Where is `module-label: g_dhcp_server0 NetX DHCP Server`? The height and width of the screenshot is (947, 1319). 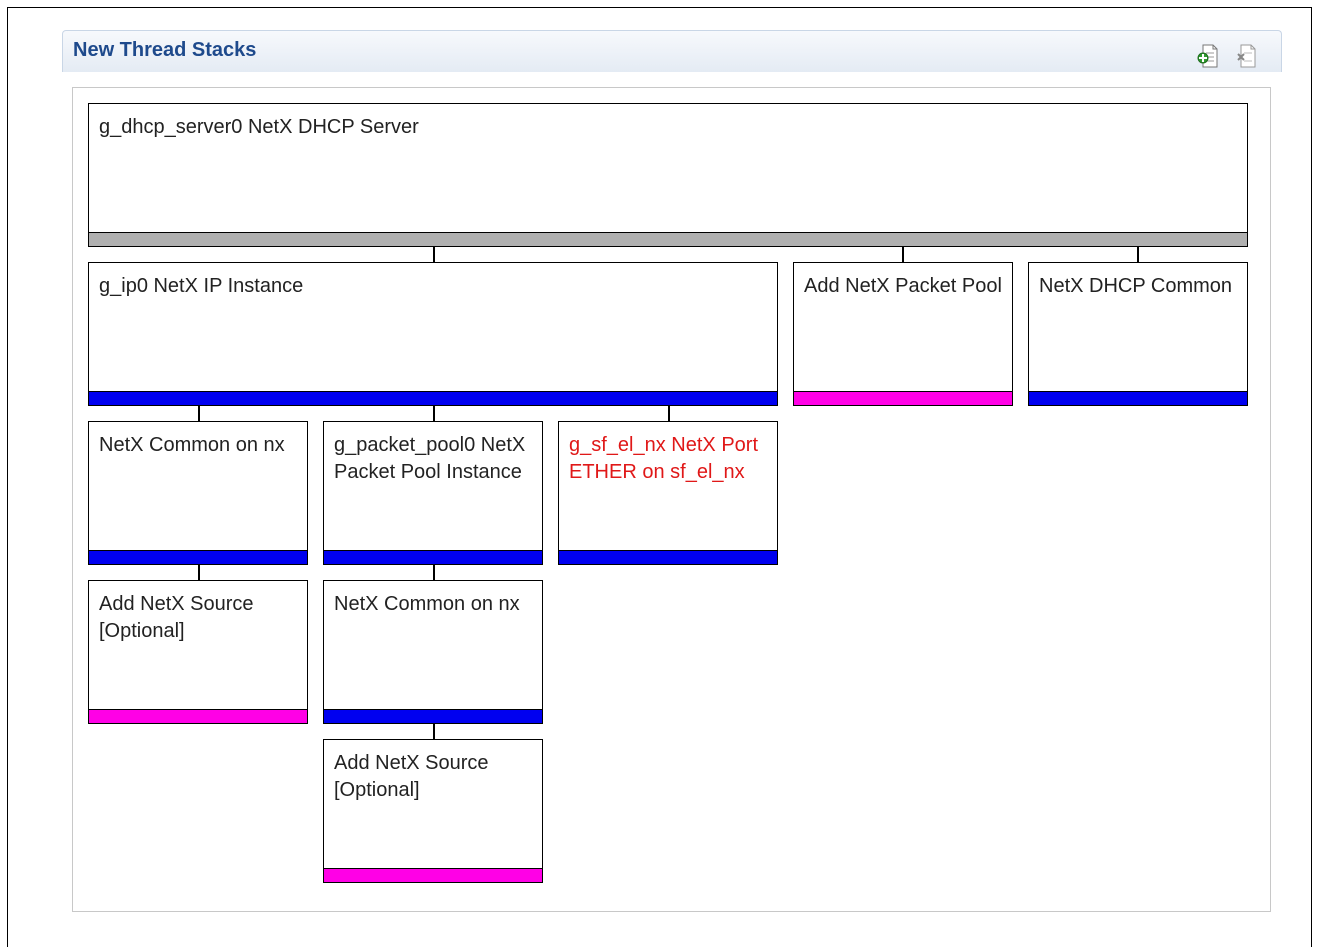
module-label: g_dhcp_server0 NetX DHCP Server is located at coordinates (259, 127).